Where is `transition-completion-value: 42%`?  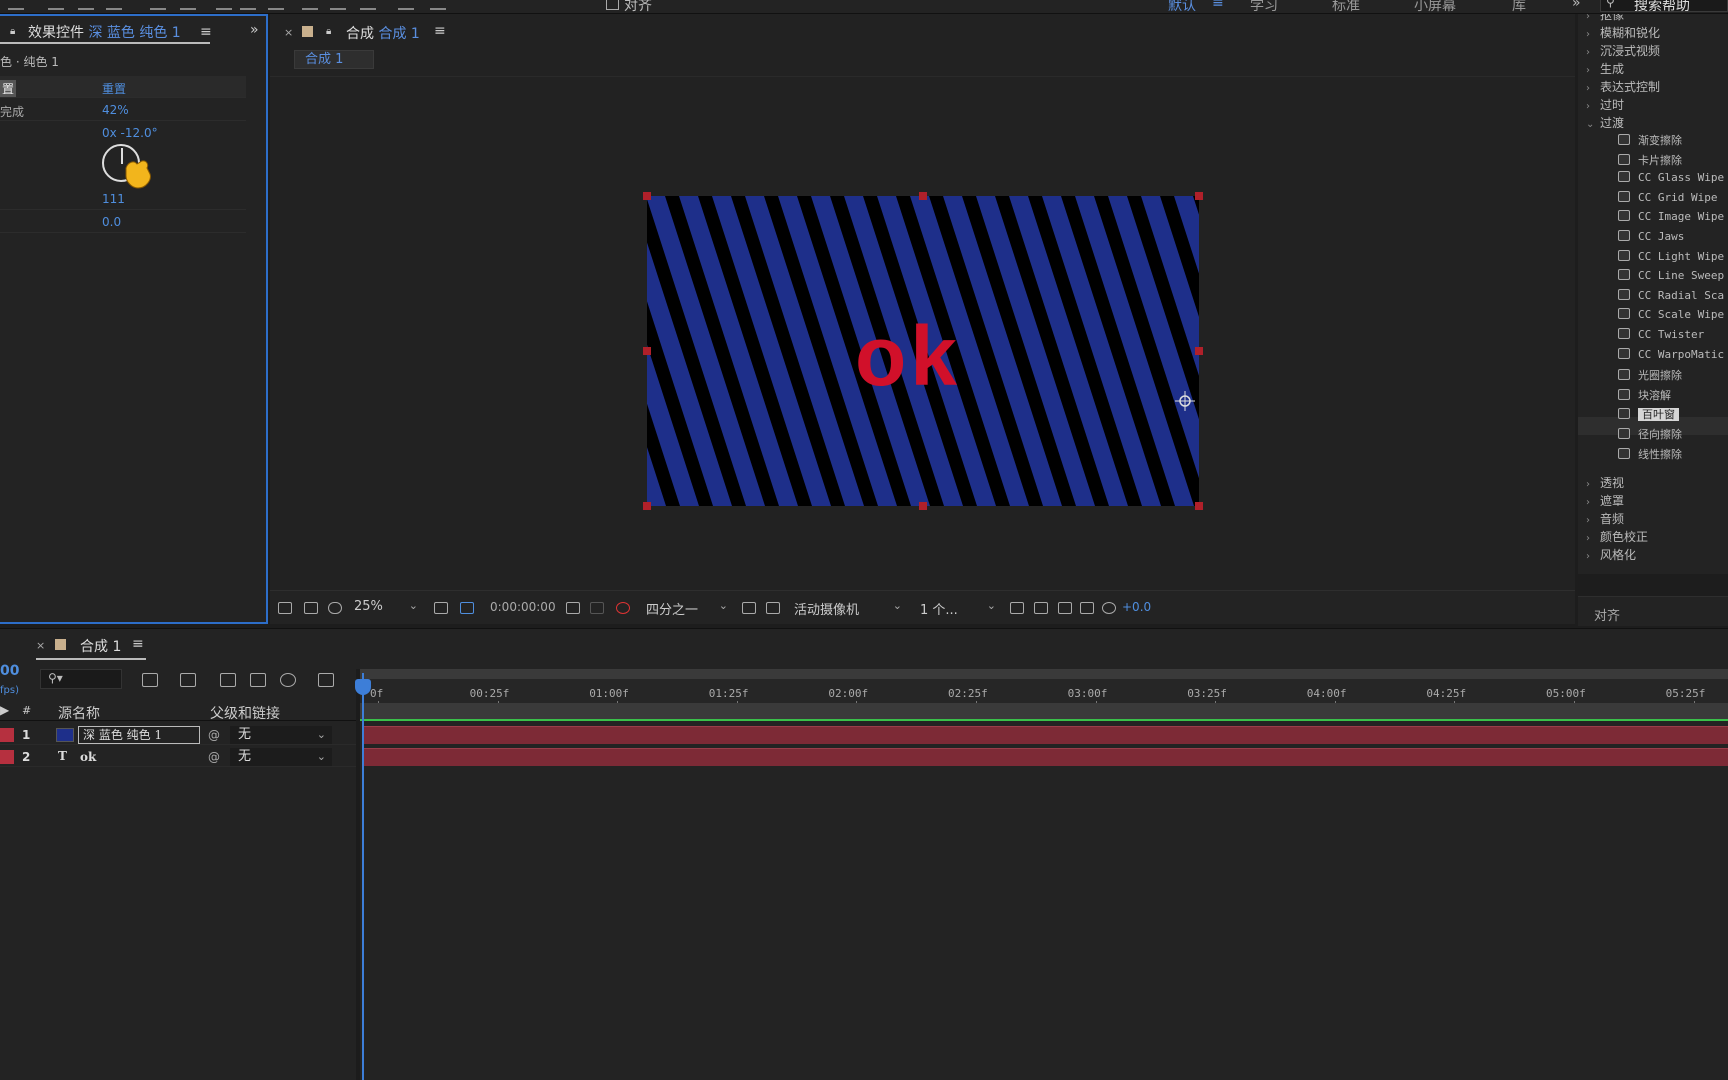
transition-completion-value: 42% is located at coordinates (115, 110).